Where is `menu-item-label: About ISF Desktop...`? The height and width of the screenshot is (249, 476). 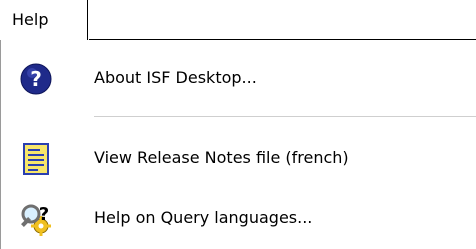 menu-item-label: About ISF Desktop... is located at coordinates (175, 77).